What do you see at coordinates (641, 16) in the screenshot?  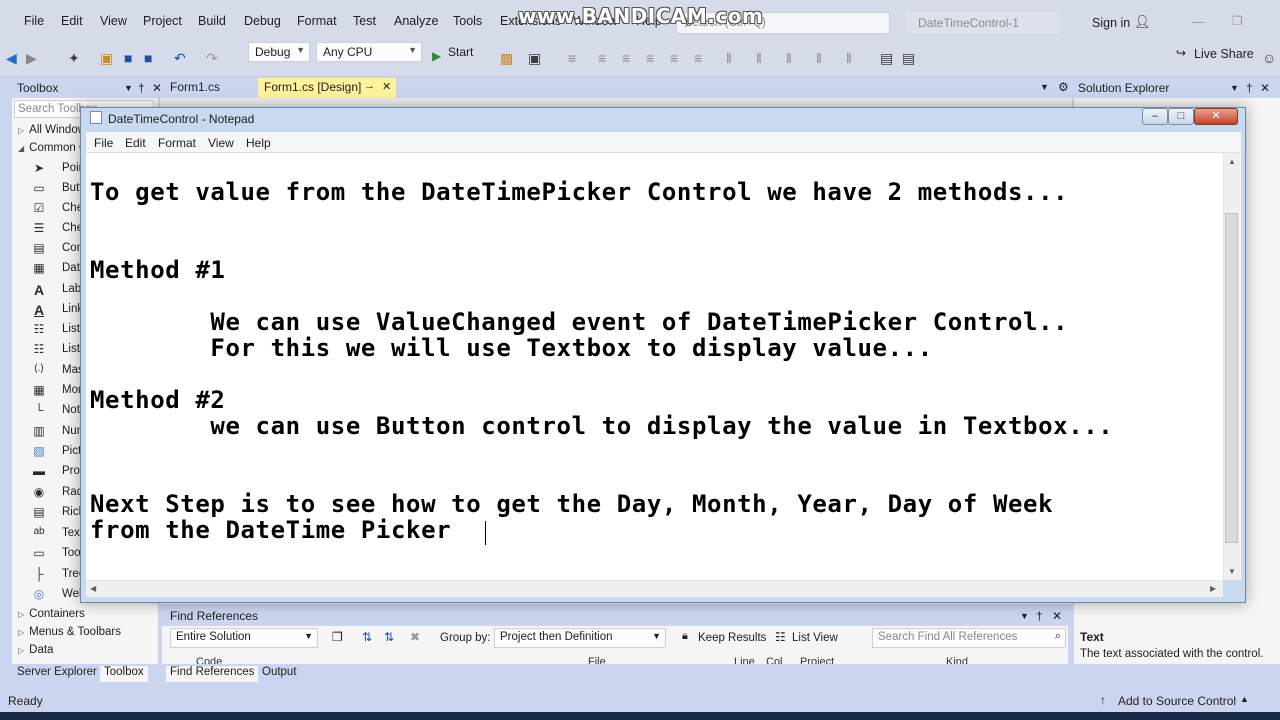 I see `bandicam-watermark: www.BANDICAM.com` at bounding box center [641, 16].